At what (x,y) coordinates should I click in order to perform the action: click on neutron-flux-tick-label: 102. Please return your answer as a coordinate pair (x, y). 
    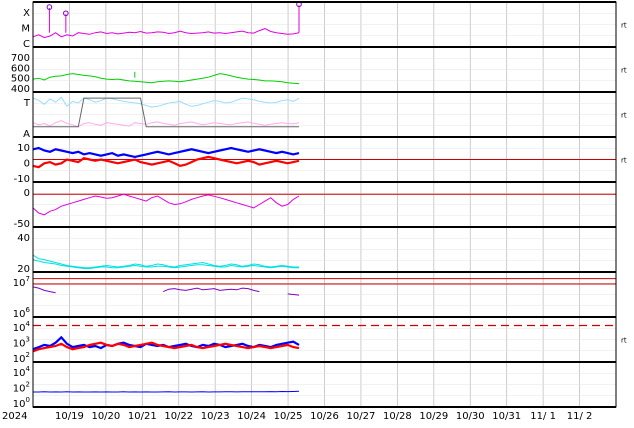
    Looking at the image, I should click on (21, 388).